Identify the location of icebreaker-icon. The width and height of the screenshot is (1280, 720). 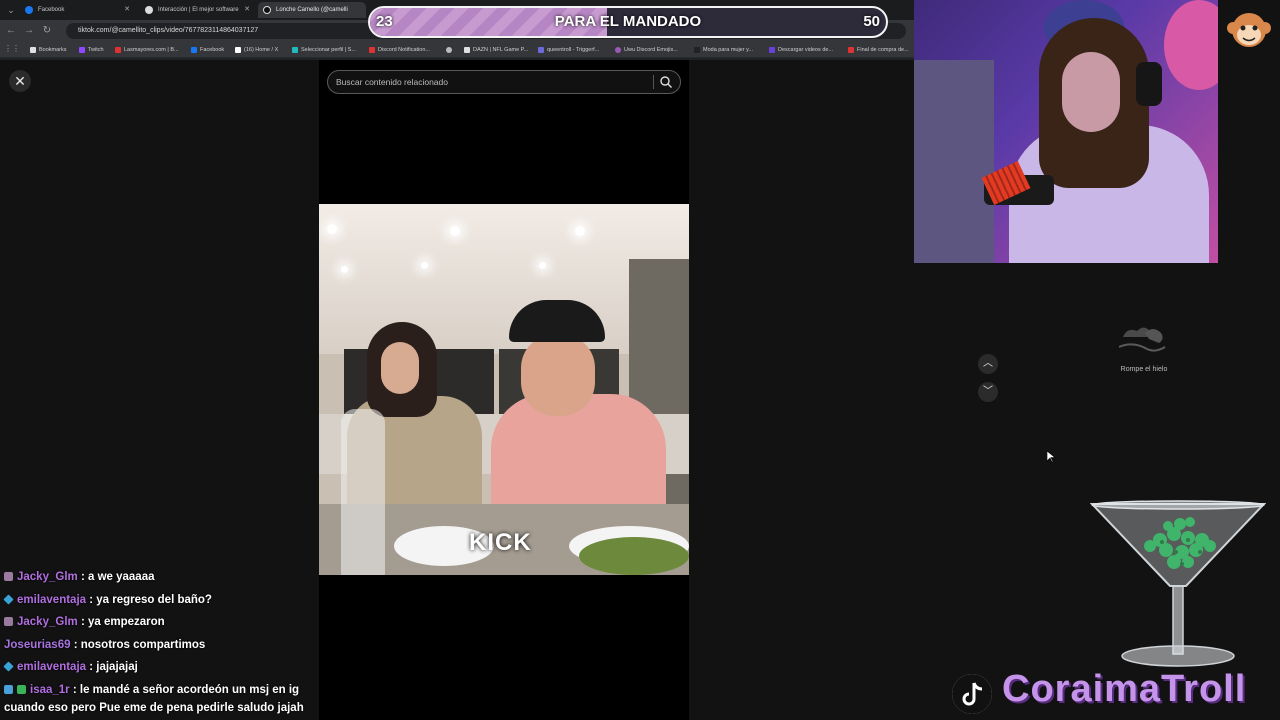
(1142, 339).